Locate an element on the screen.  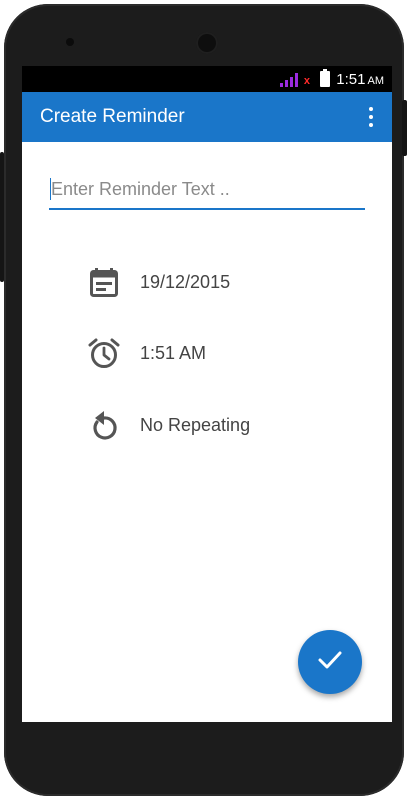
date-value: 19/12/2015 is located at coordinates (185, 281).